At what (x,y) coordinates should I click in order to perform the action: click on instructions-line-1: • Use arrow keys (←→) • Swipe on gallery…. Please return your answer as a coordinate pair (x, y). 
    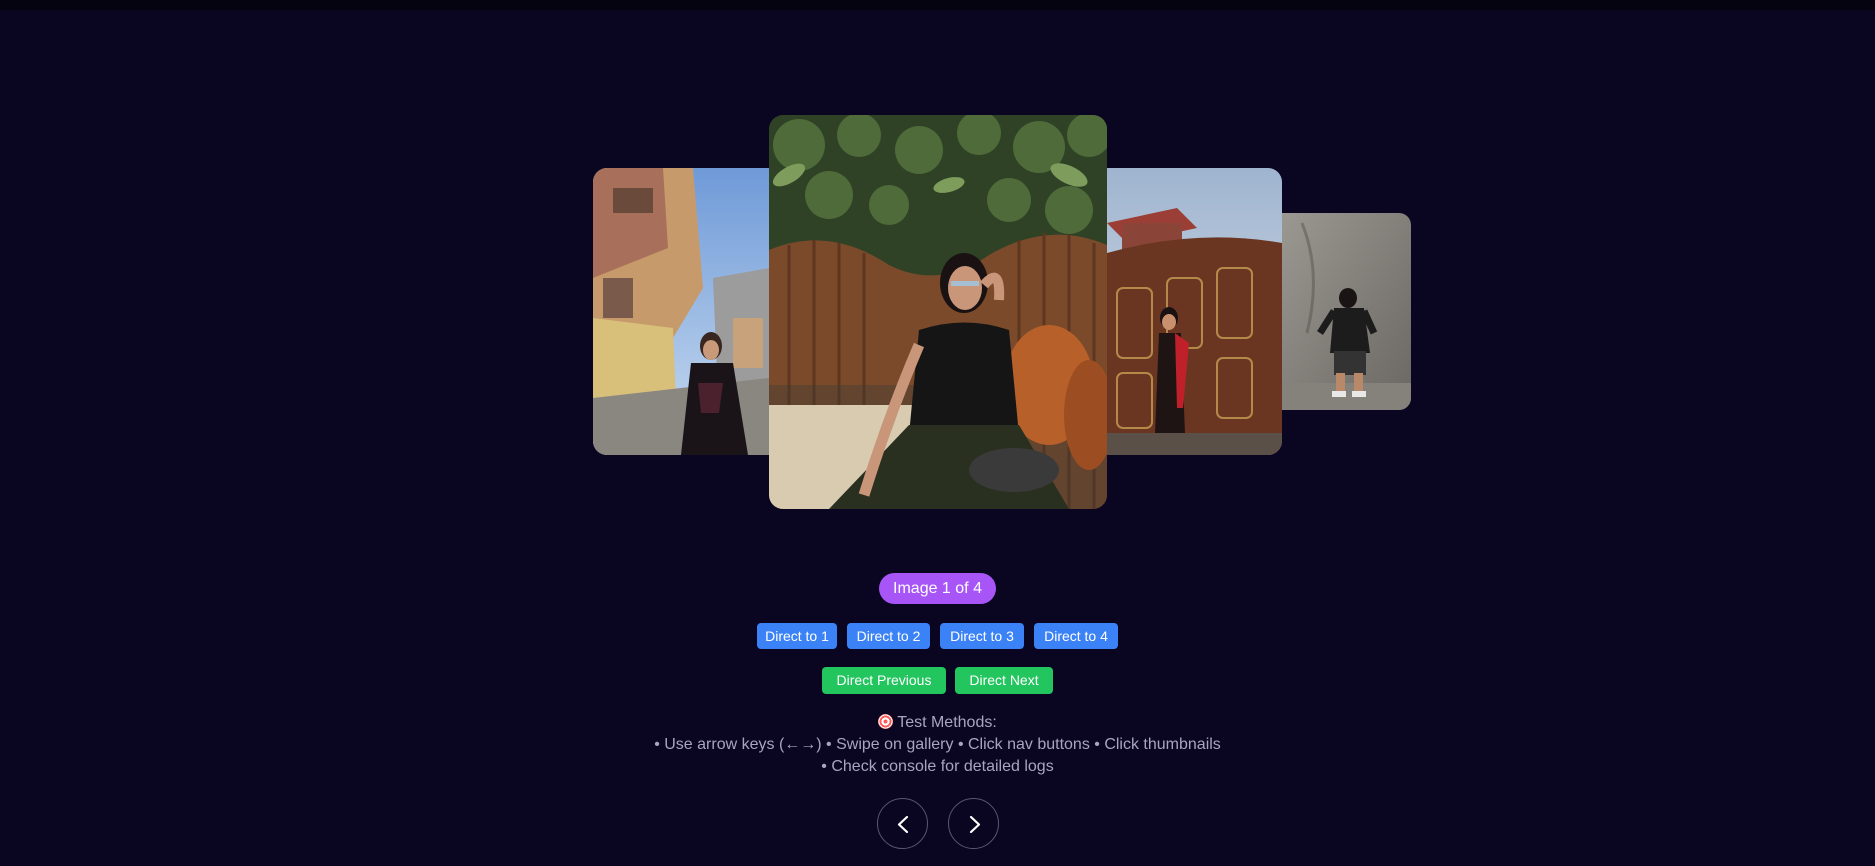
    Looking at the image, I should click on (937, 744).